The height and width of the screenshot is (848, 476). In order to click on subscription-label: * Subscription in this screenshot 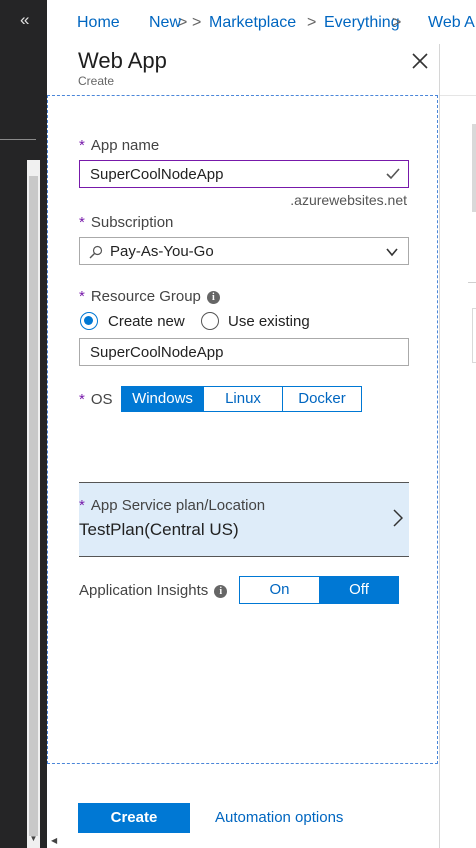, I will do `click(126, 222)`.